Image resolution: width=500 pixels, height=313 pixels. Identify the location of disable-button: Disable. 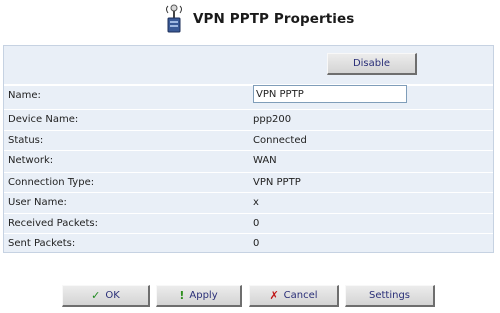
(372, 64).